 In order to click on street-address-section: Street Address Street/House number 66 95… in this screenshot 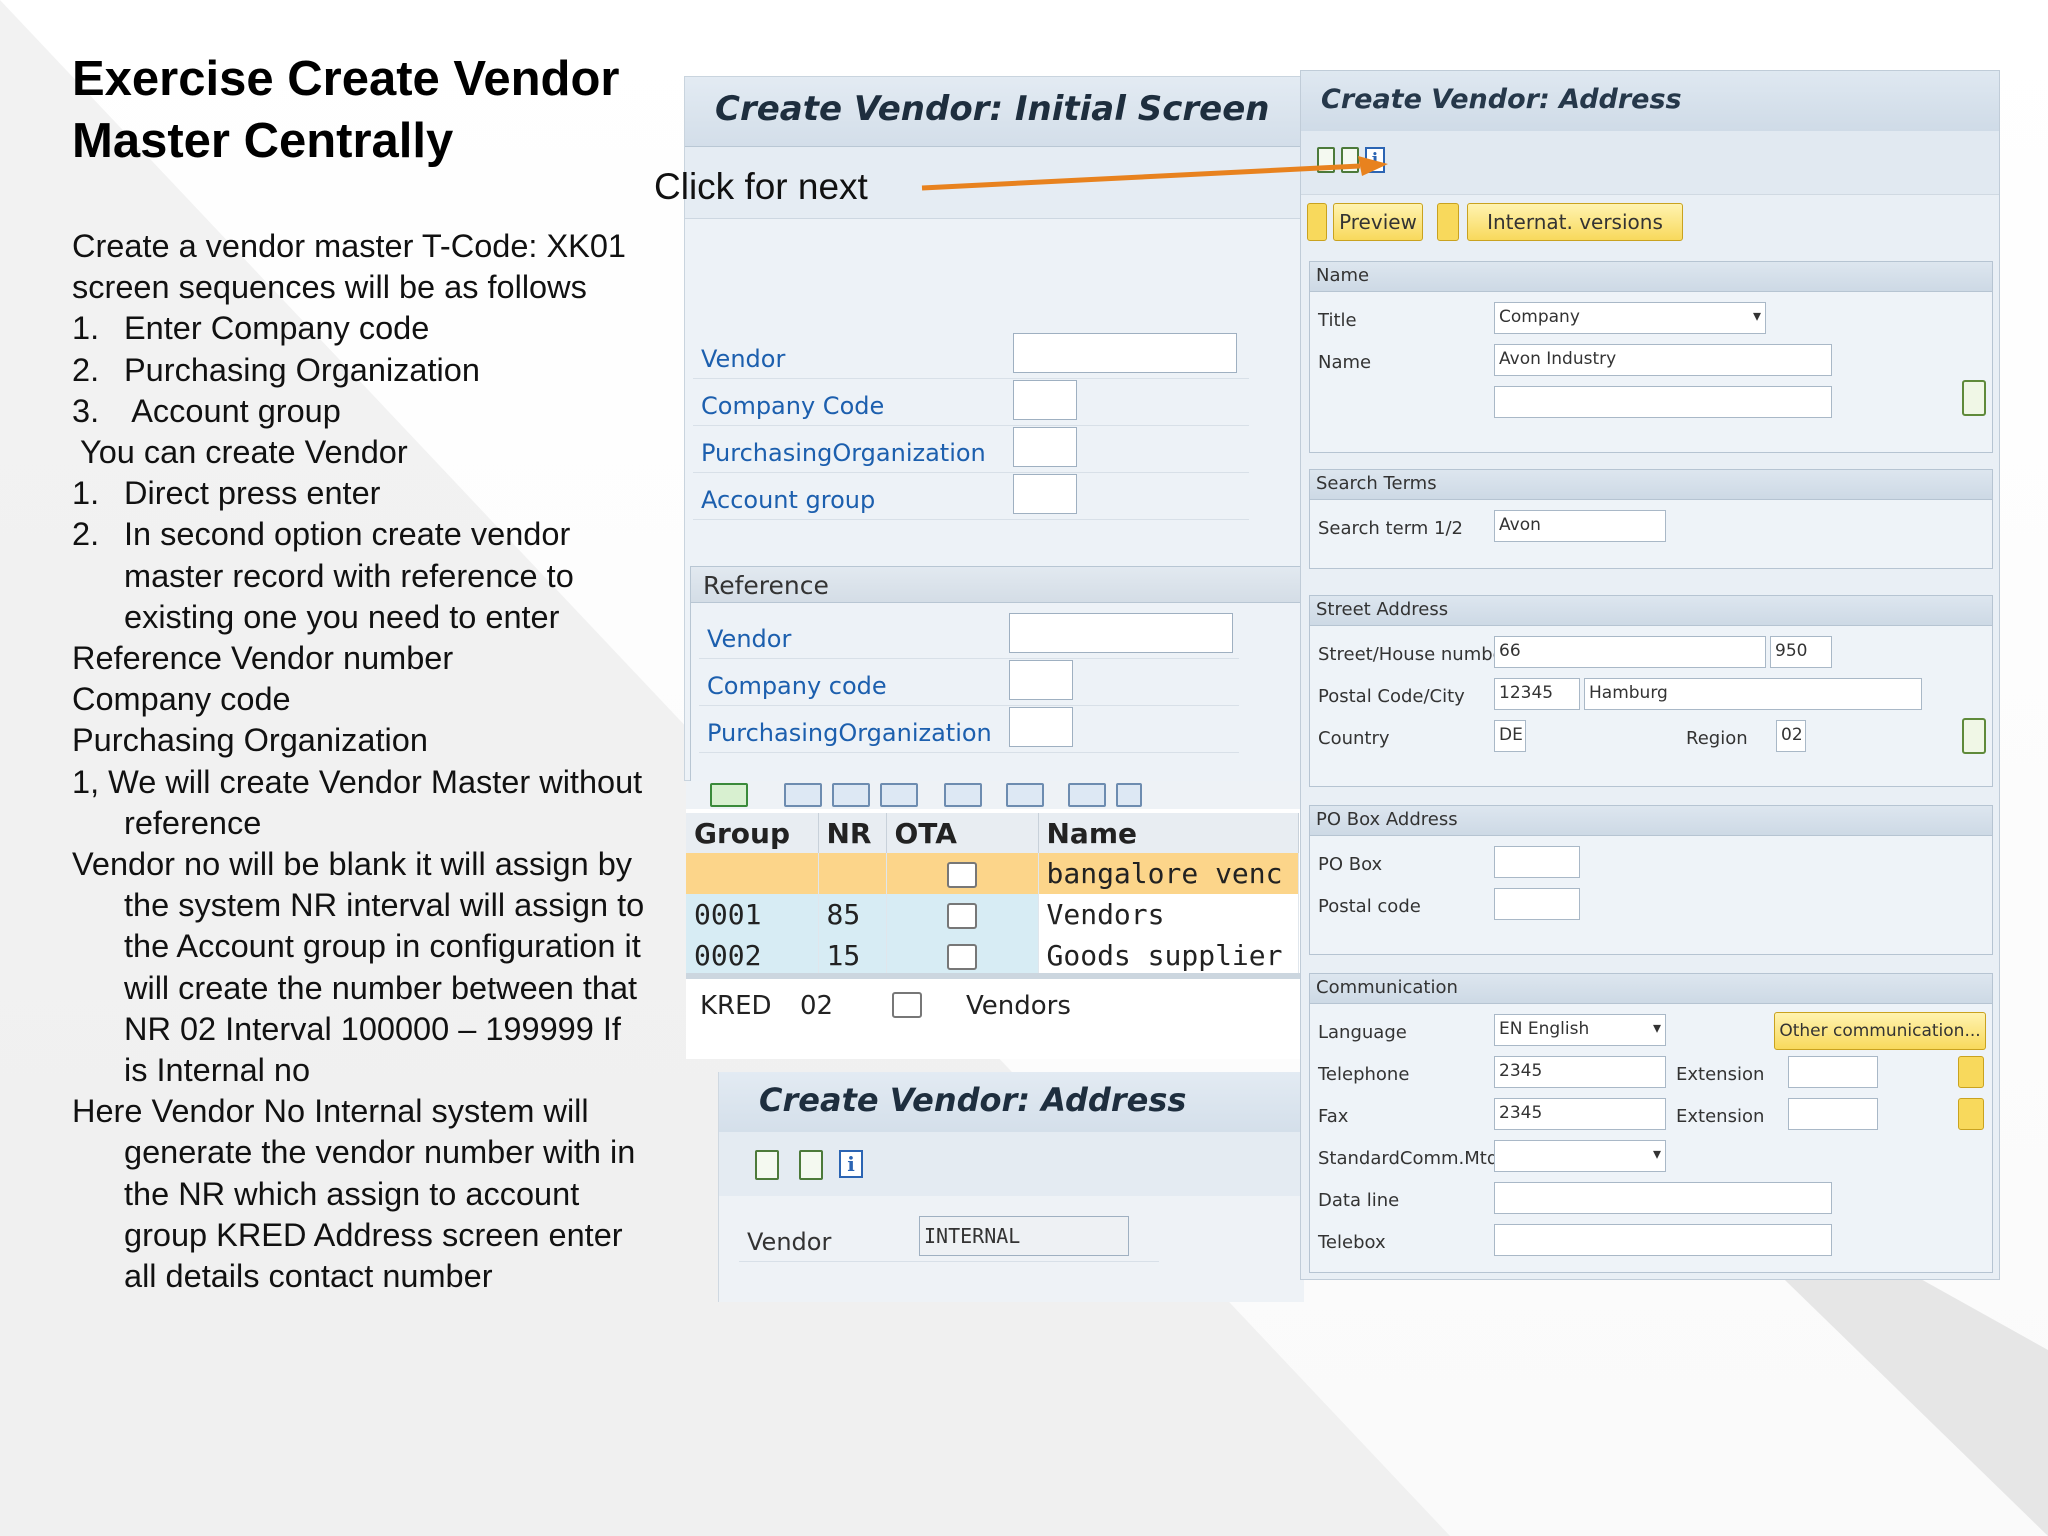, I will do `click(1651, 691)`.